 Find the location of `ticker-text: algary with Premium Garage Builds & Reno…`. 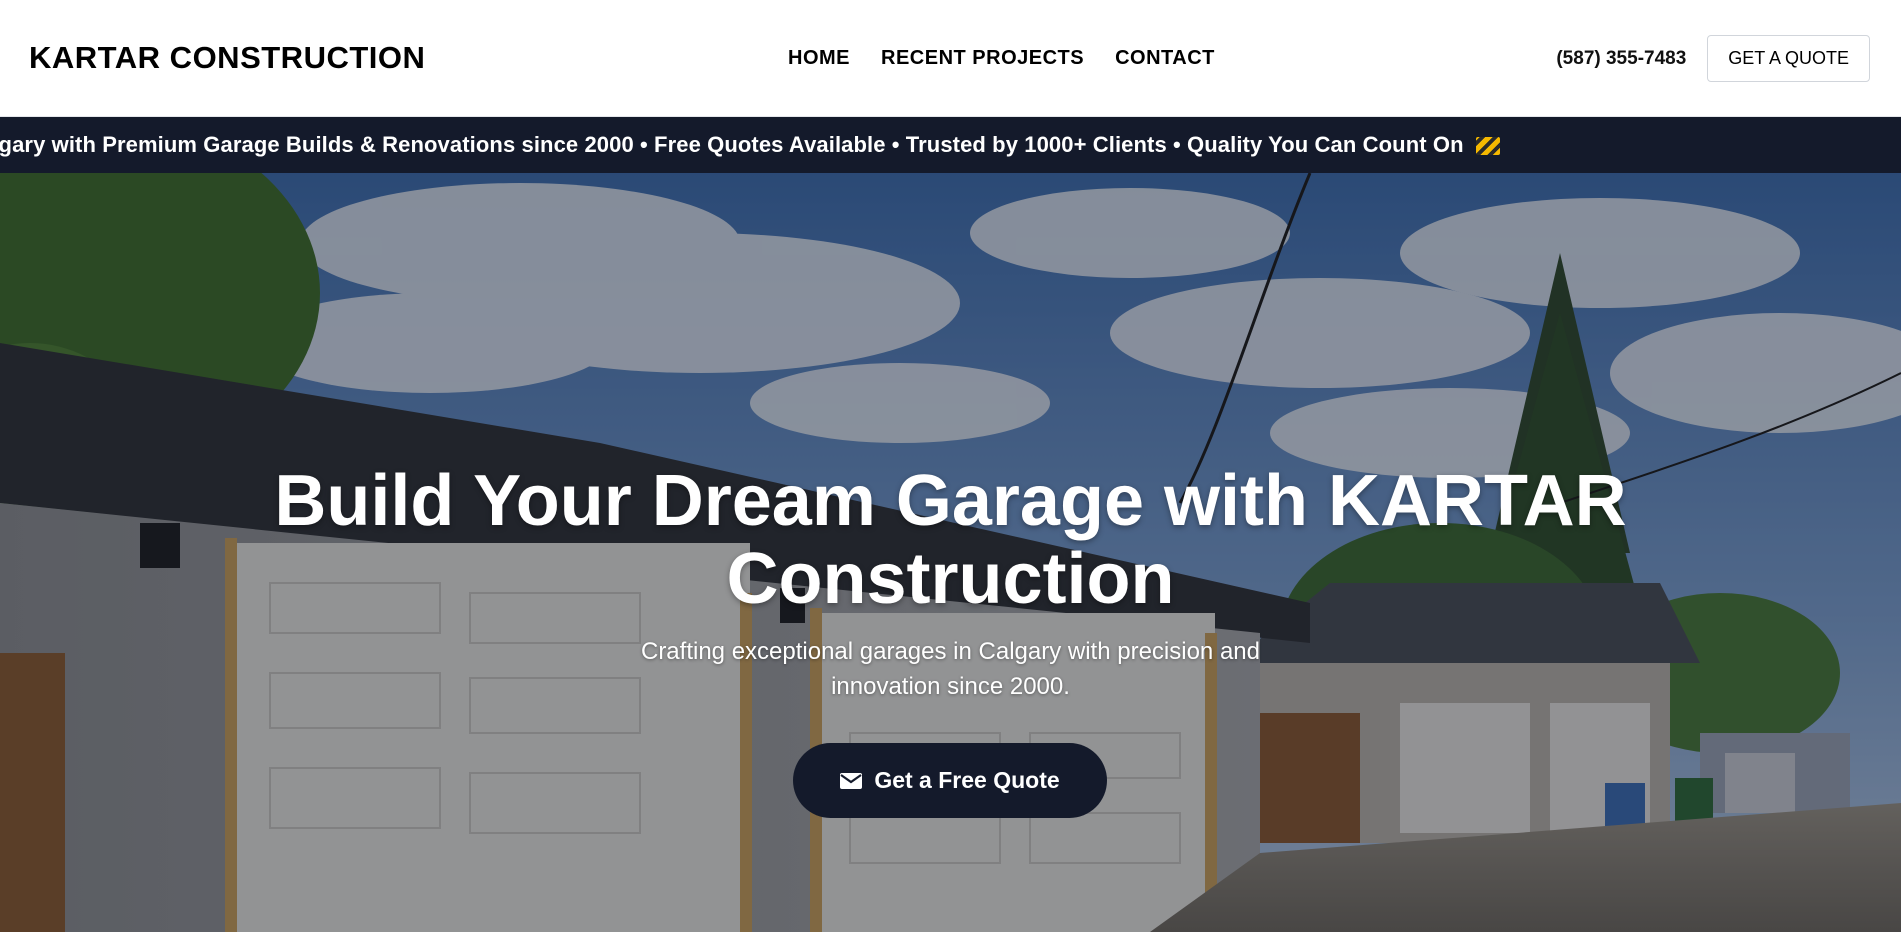

ticker-text: algary with Premium Garage Builds & Reno… is located at coordinates (732, 144).